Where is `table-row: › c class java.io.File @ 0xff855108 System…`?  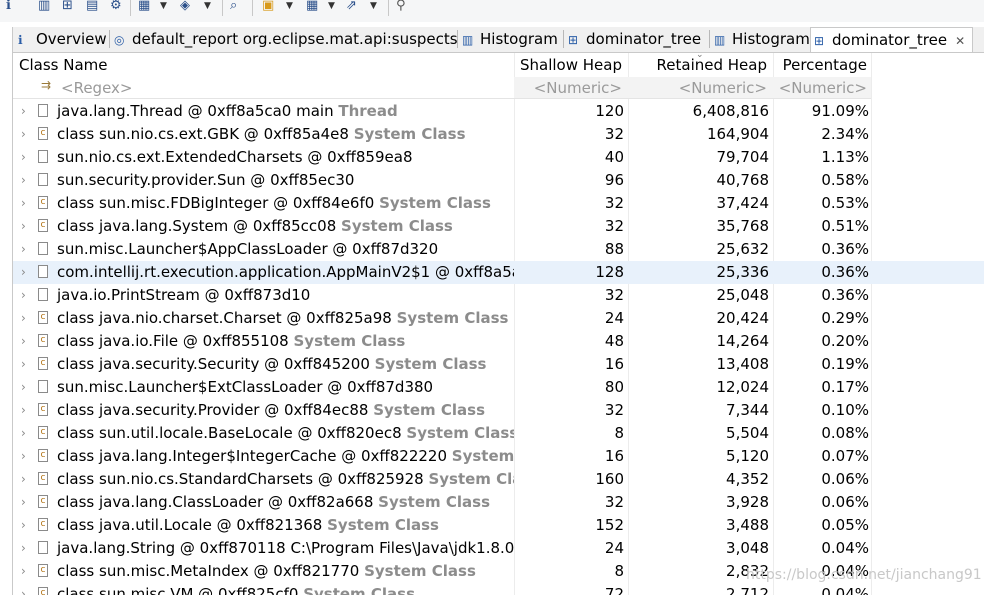
table-row: › c class java.io.File @ 0xff855108 System… is located at coordinates (498, 341).